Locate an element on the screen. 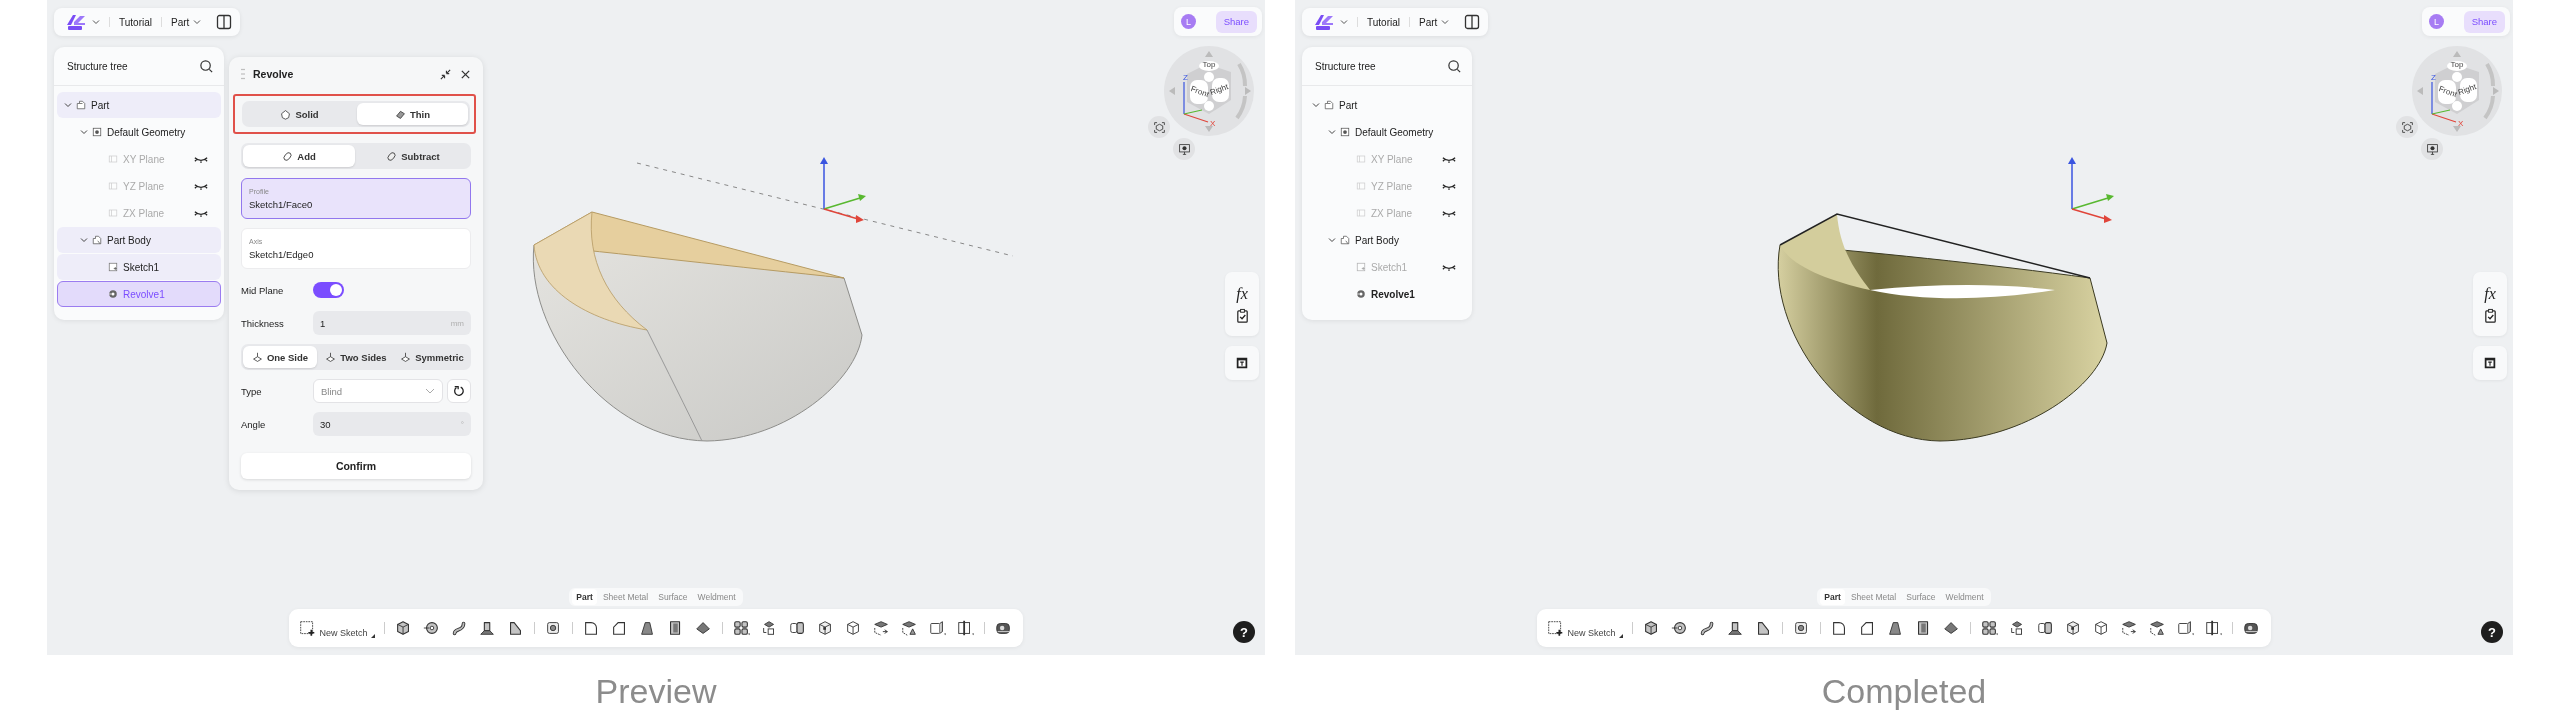  tree-item: Sketch1 is located at coordinates (139, 267).